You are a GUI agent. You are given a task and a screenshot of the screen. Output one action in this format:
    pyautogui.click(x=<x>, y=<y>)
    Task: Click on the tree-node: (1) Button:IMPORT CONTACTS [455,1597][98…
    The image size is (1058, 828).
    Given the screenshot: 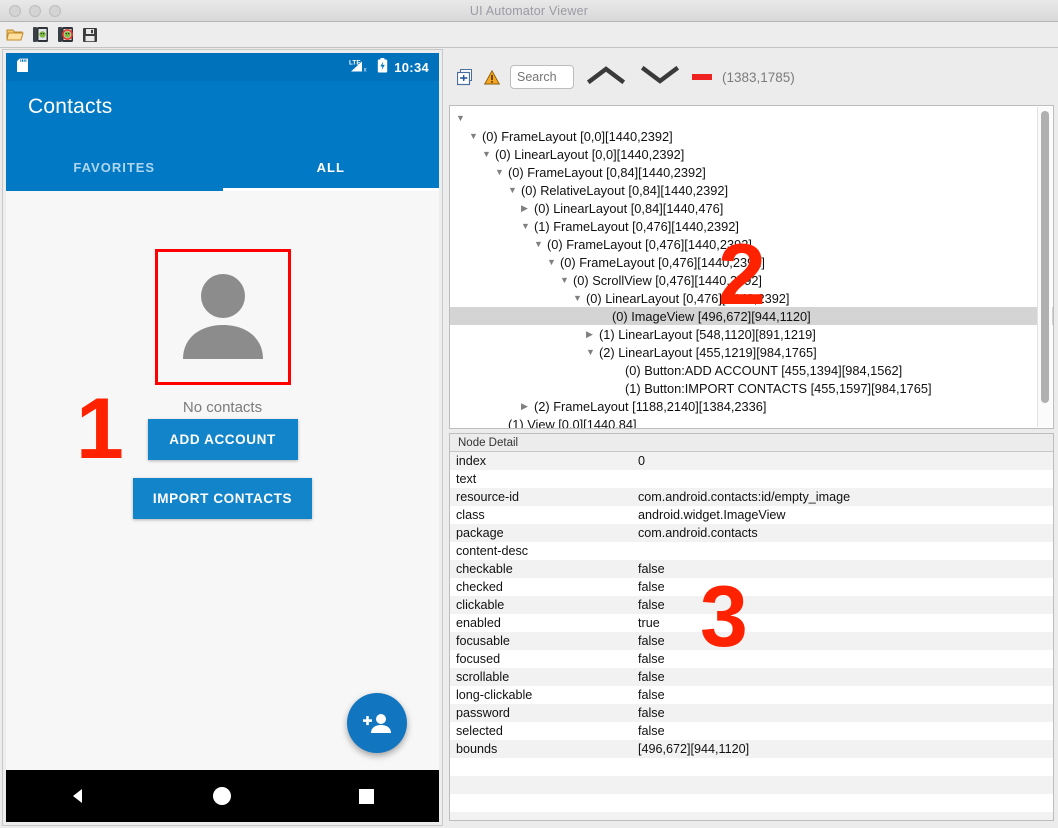 What is the action you would take?
    pyautogui.click(x=751, y=388)
    